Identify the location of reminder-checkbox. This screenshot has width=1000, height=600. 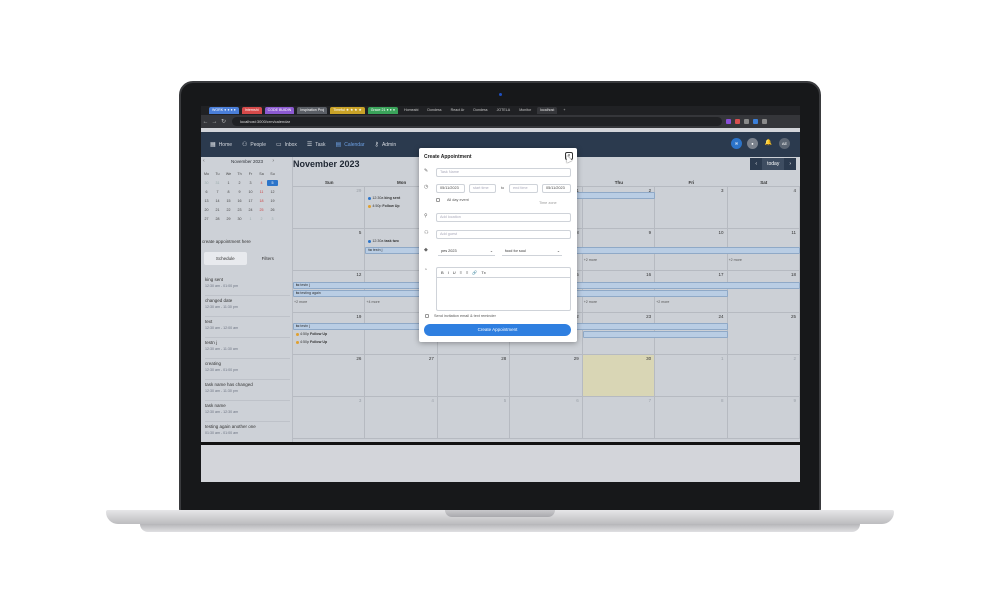
(427, 316).